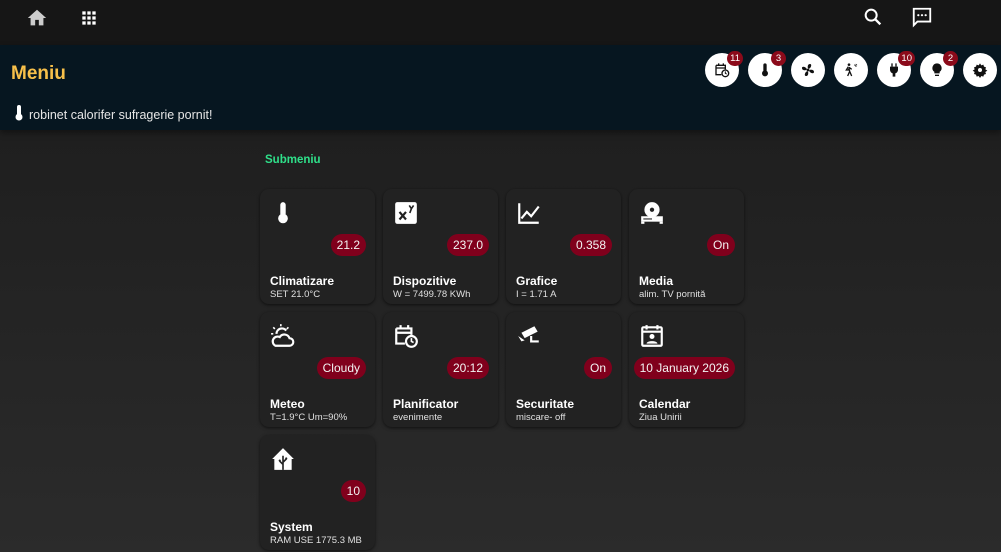 This screenshot has width=1001, height=552. What do you see at coordinates (672, 294) in the screenshot?
I see `card-subtitle: alim. TV pornită` at bounding box center [672, 294].